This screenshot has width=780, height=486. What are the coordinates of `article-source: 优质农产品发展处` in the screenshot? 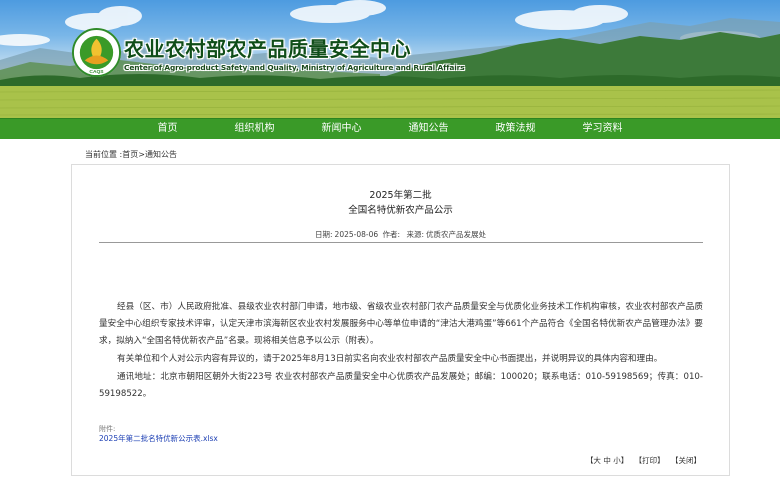 It's located at (455, 234).